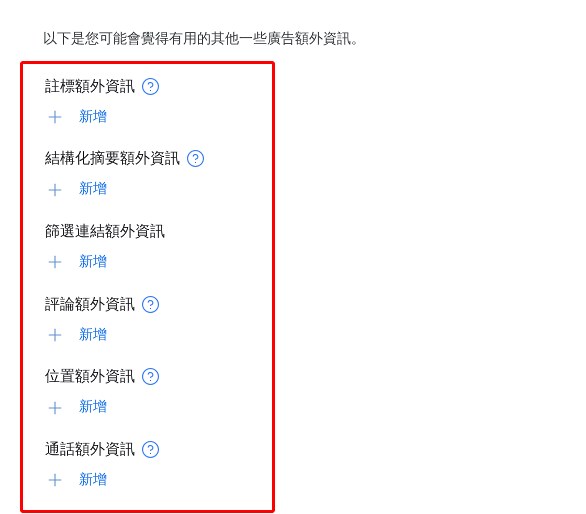 The width and height of the screenshot is (586, 514). Describe the element at coordinates (105, 231) in the screenshot. I see `extension-title: 篩選連結額外資訊` at that location.